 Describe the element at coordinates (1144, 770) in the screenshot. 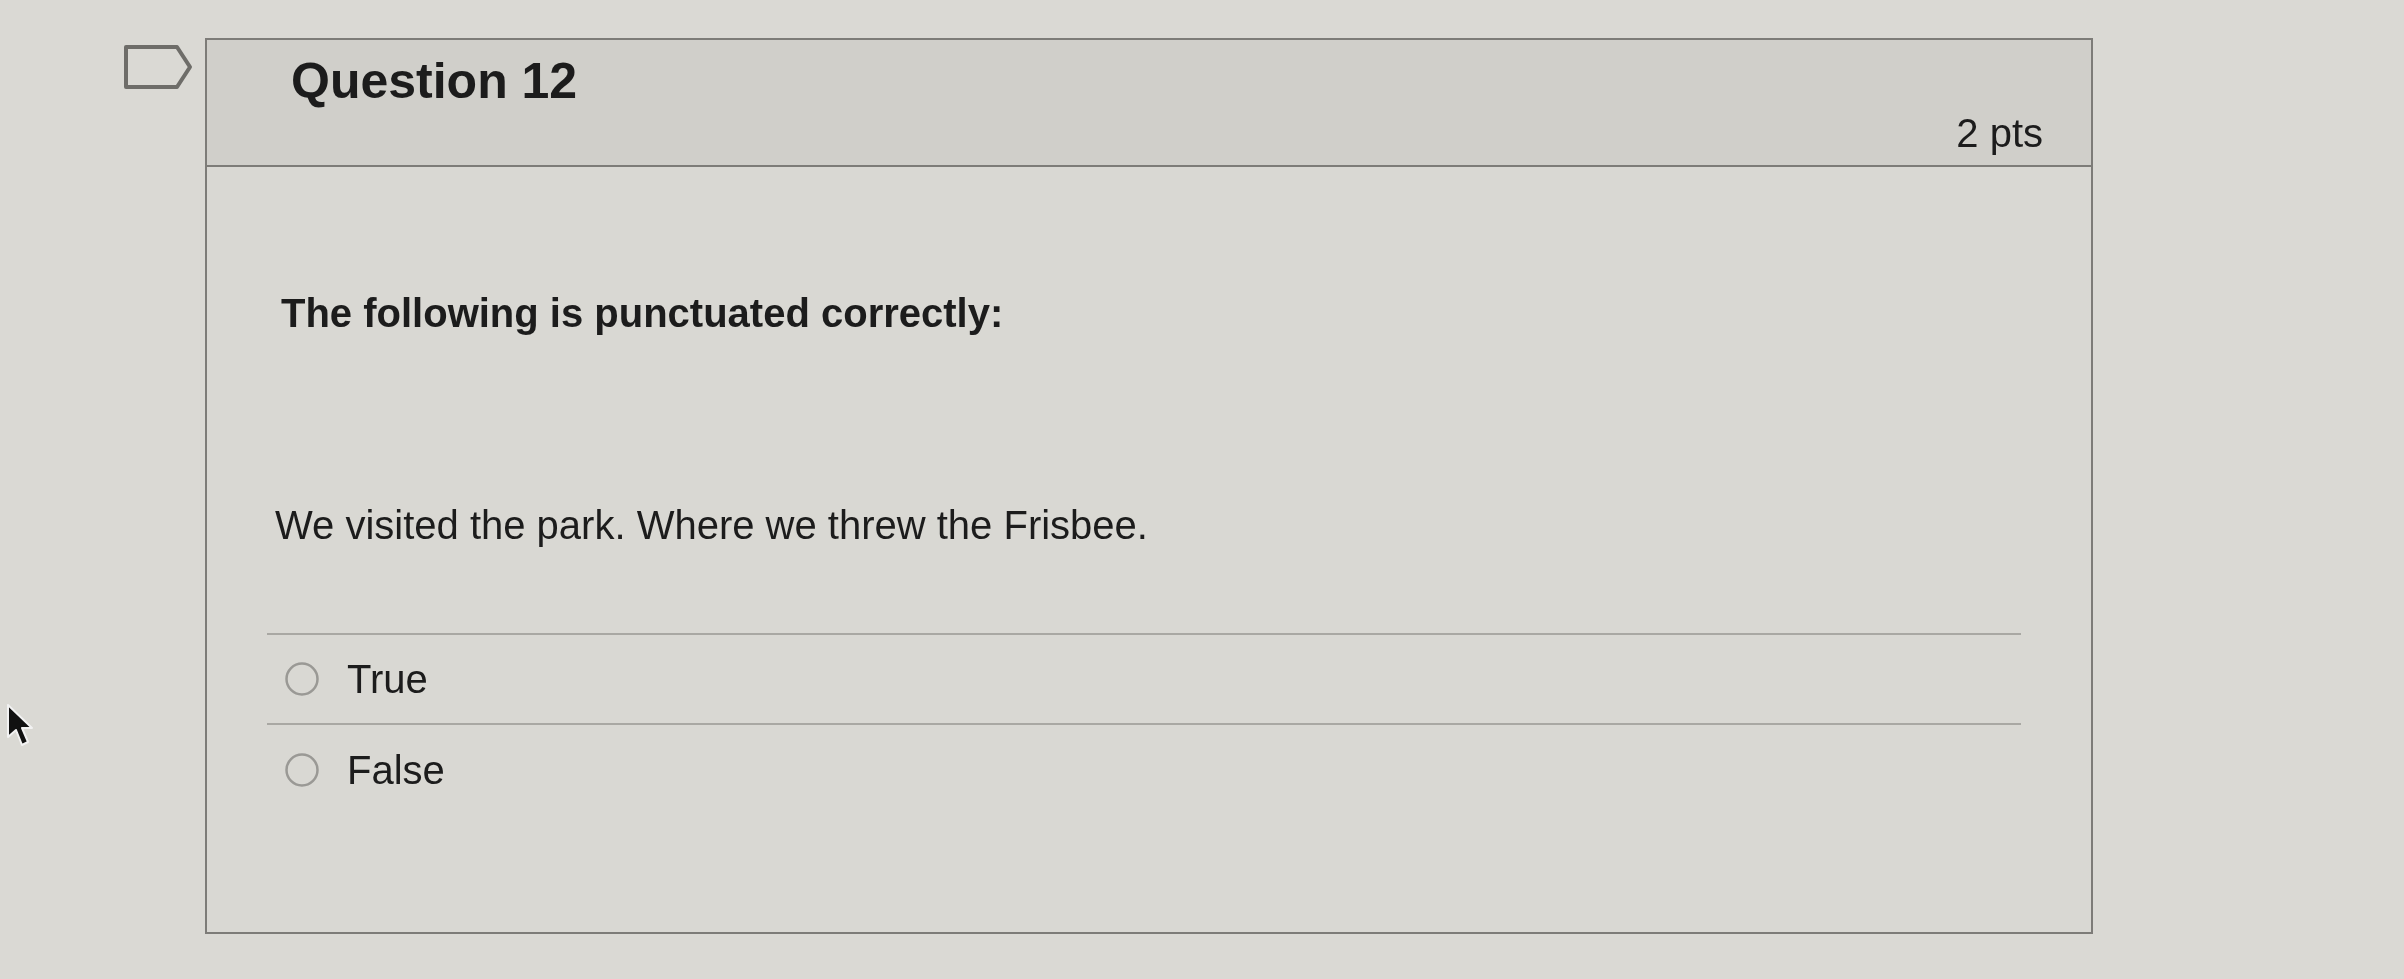

I see `answer-option: False` at that location.